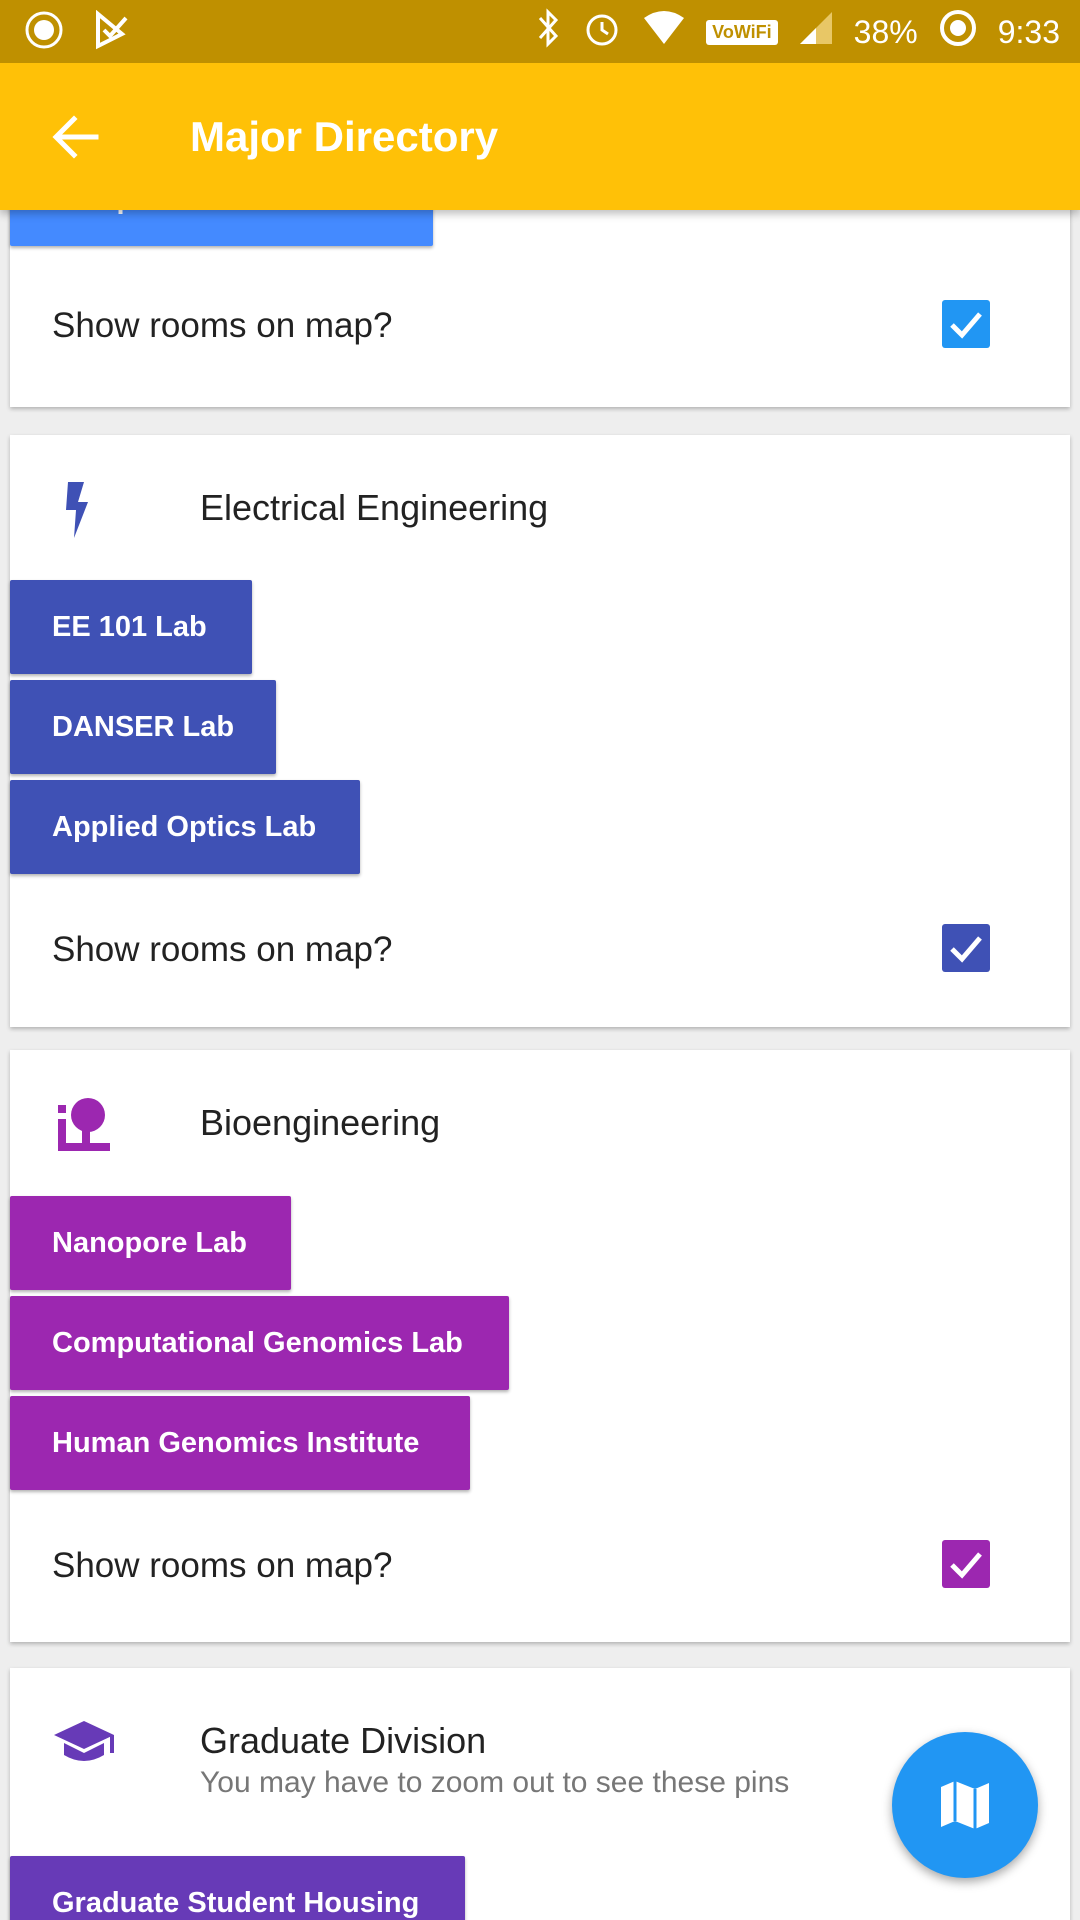 This screenshot has width=1080, height=1920. I want to click on section-header-bio: Bioengineering, so click(540, 1125).